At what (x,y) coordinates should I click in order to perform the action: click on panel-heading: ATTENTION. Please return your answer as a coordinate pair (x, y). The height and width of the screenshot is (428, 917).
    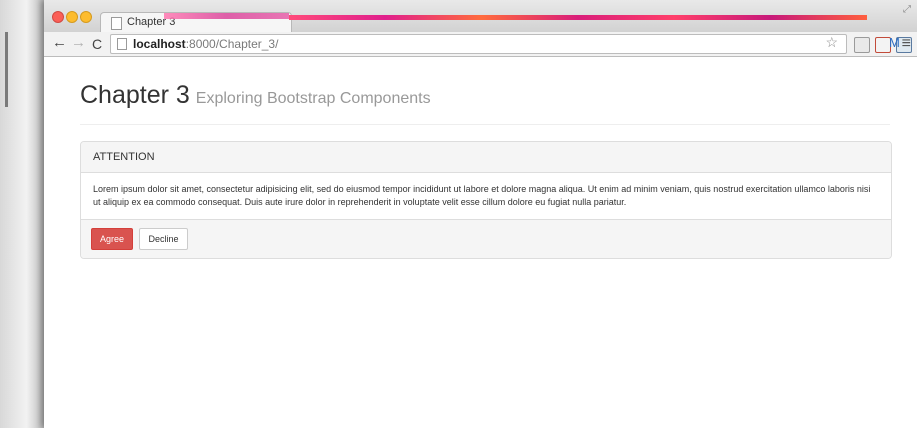
    Looking at the image, I should click on (486, 157).